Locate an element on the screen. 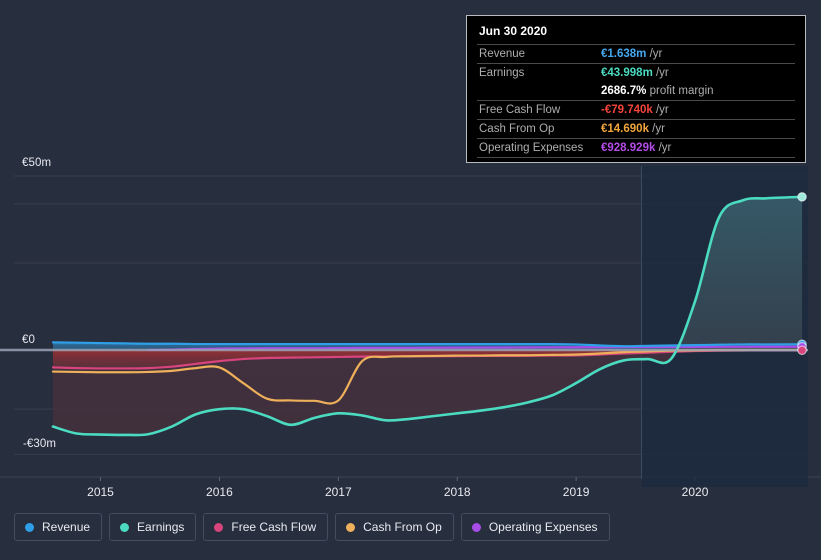  tooltip-row-label: Operating Expenses is located at coordinates (538, 148).